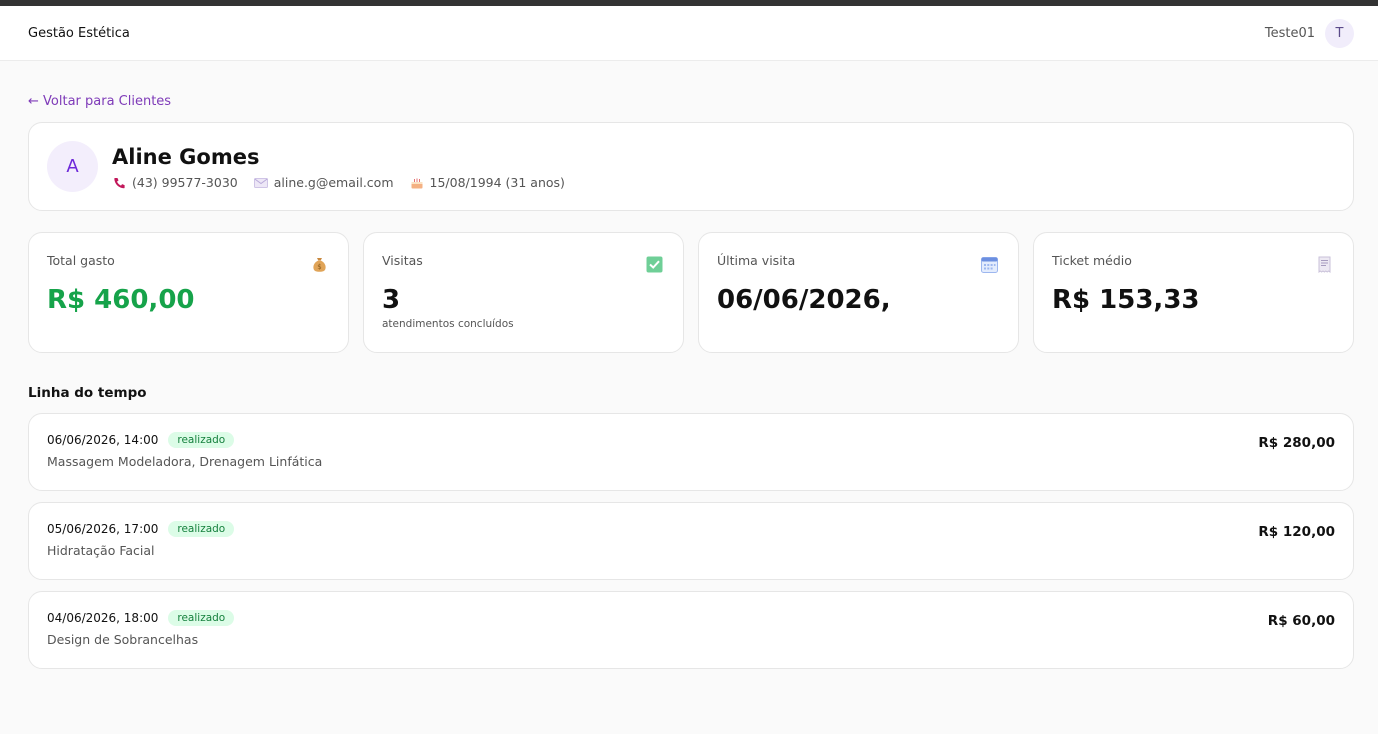 Image resolution: width=1378 pixels, height=734 pixels. What do you see at coordinates (1339, 33) in the screenshot?
I see `user-avatar: T` at bounding box center [1339, 33].